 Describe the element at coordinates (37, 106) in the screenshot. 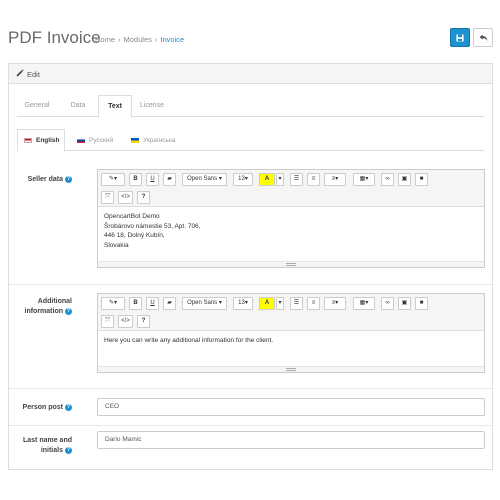

I see `tab-general: General` at that location.